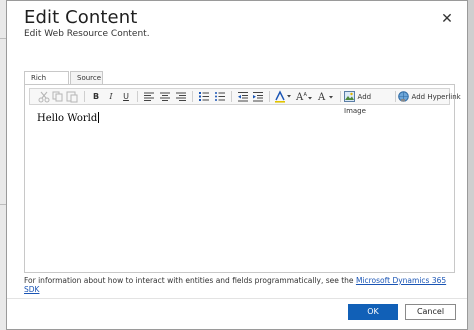 The width and height of the screenshot is (474, 330). What do you see at coordinates (369, 102) in the screenshot?
I see `add-image-button: Add Image` at bounding box center [369, 102].